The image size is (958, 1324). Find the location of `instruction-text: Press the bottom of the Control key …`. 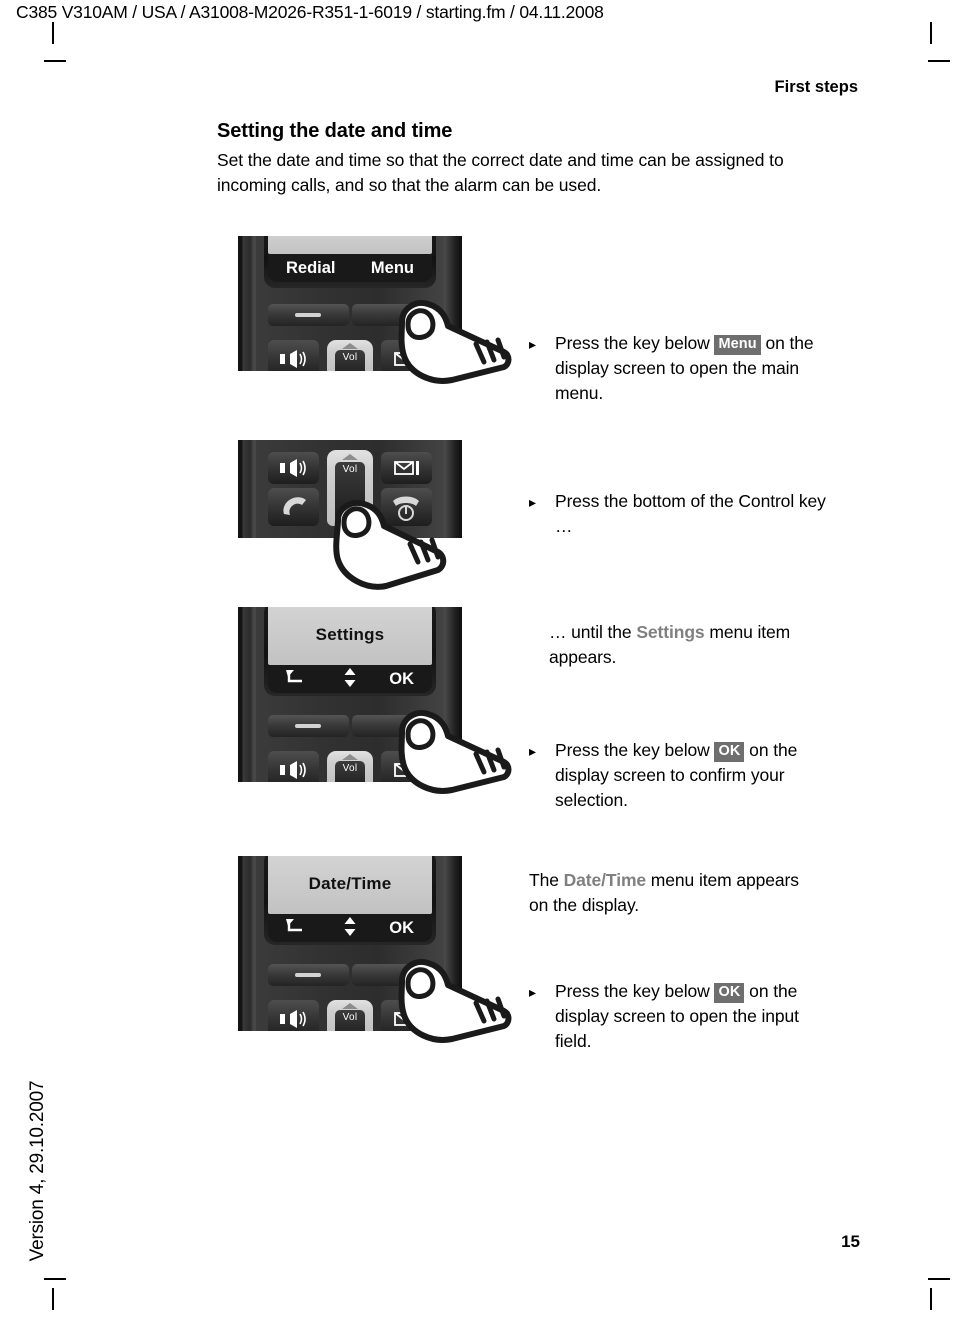

instruction-text: Press the bottom of the Control key … is located at coordinates (690, 513).